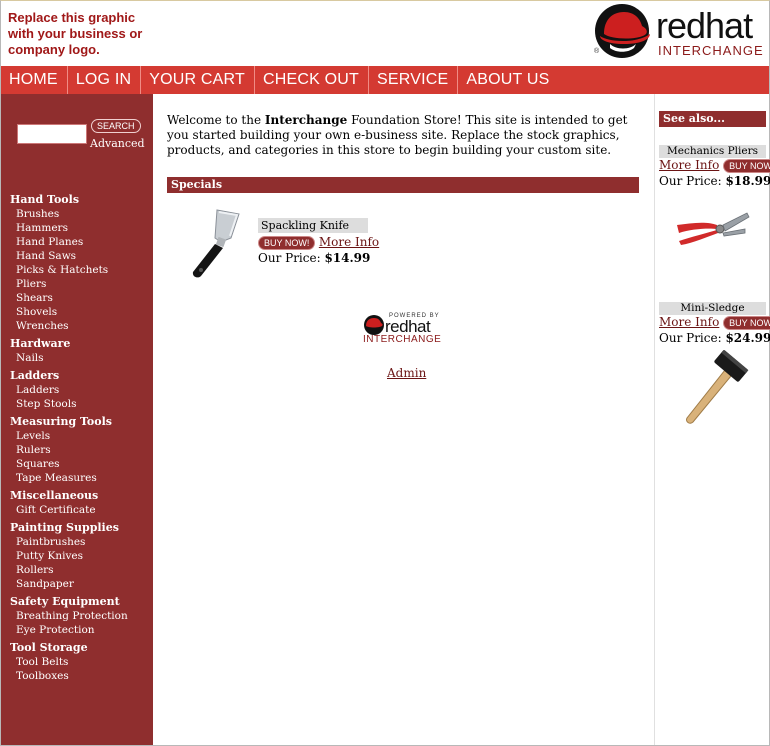 Image resolution: width=770 pixels, height=746 pixels. I want to click on search-input, so click(52, 134).